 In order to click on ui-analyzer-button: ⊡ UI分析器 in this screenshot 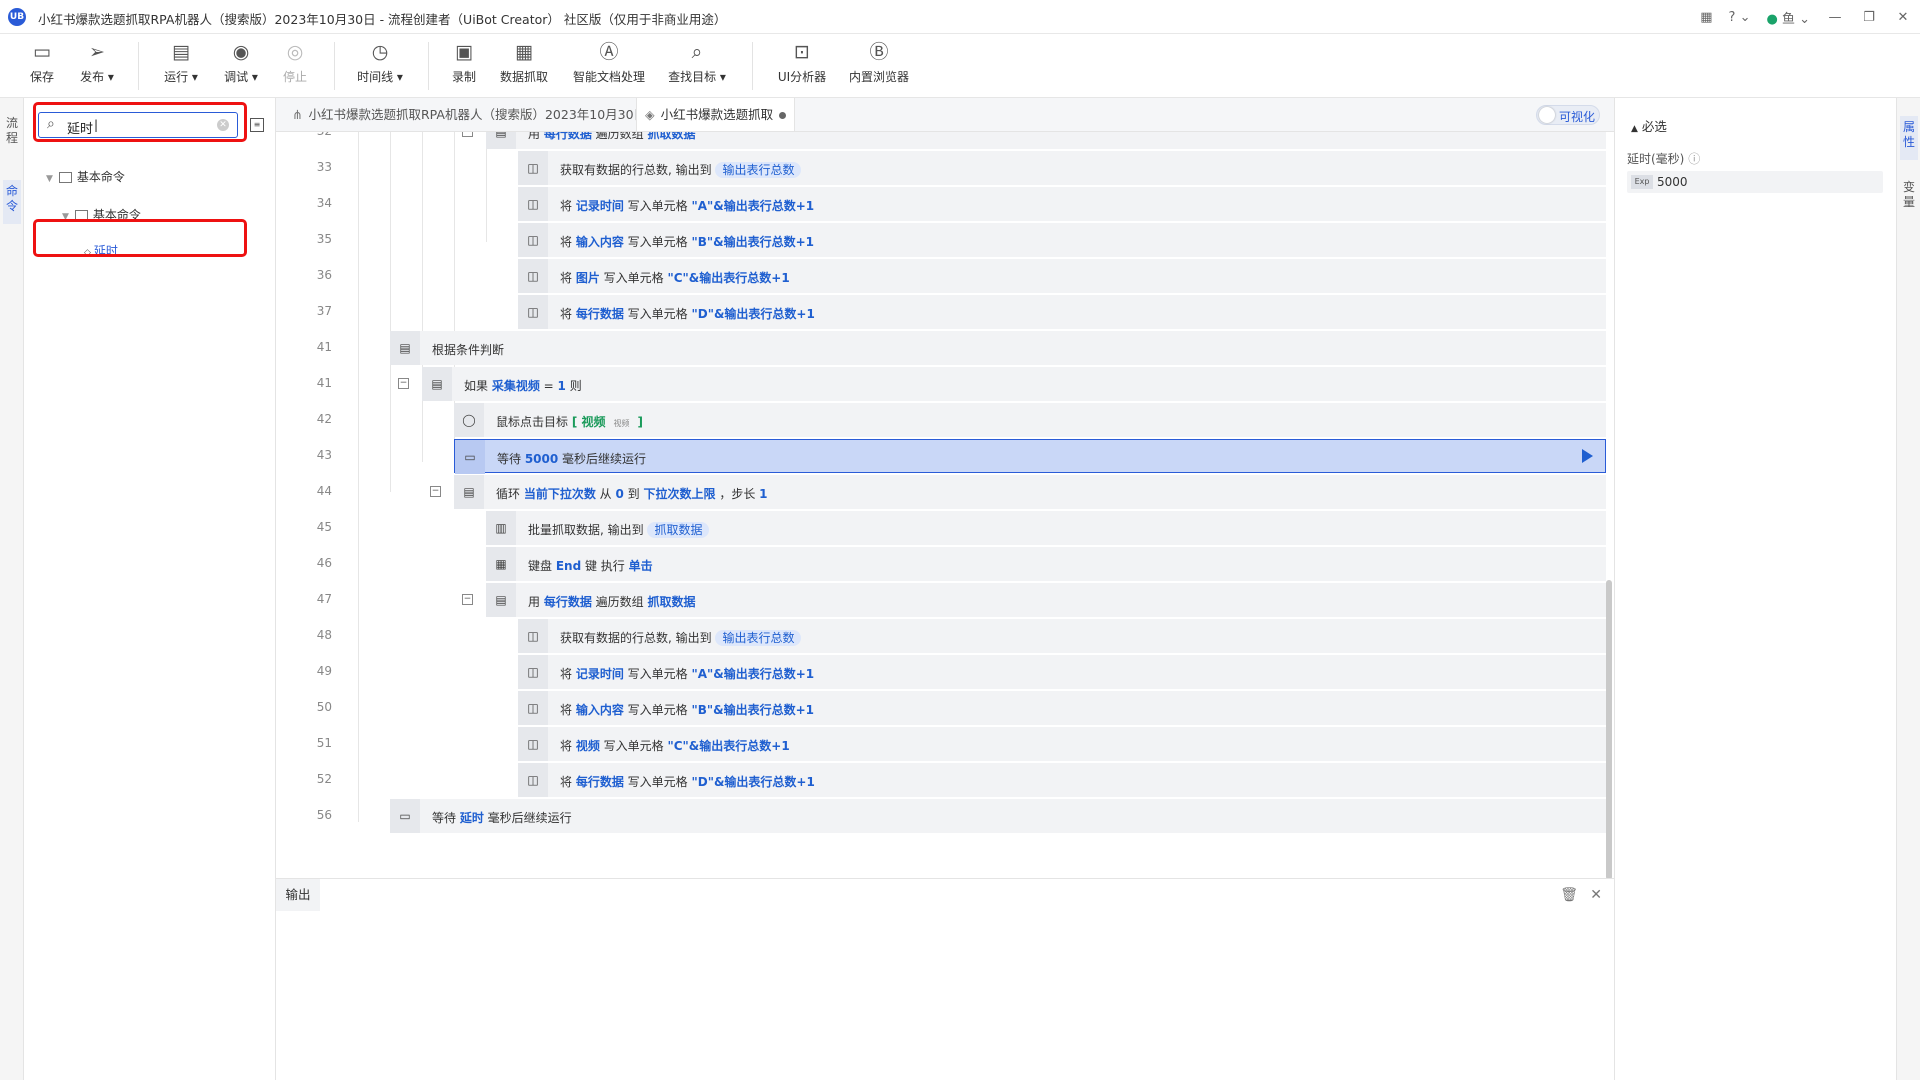, I will do `click(802, 62)`.